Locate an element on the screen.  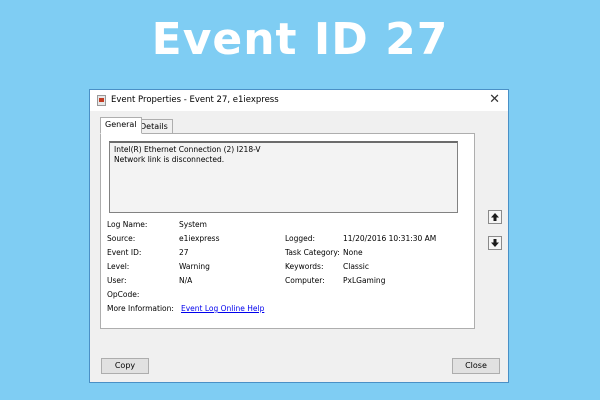
event-id-label: Event ID: is located at coordinates (124, 252).